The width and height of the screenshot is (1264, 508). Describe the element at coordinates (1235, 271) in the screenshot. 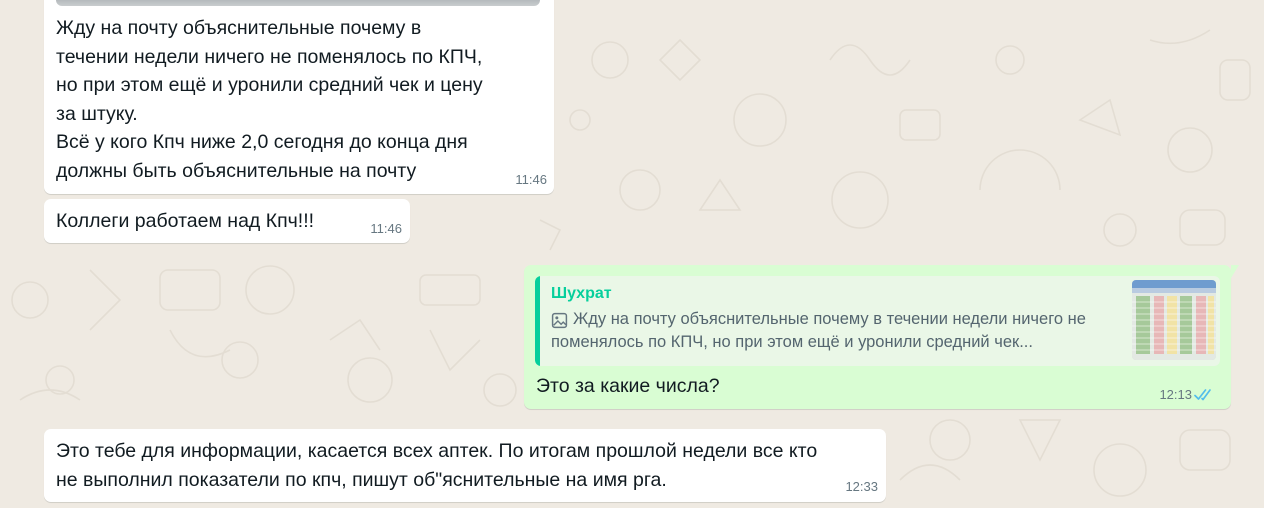

I see `bubble-tail` at that location.